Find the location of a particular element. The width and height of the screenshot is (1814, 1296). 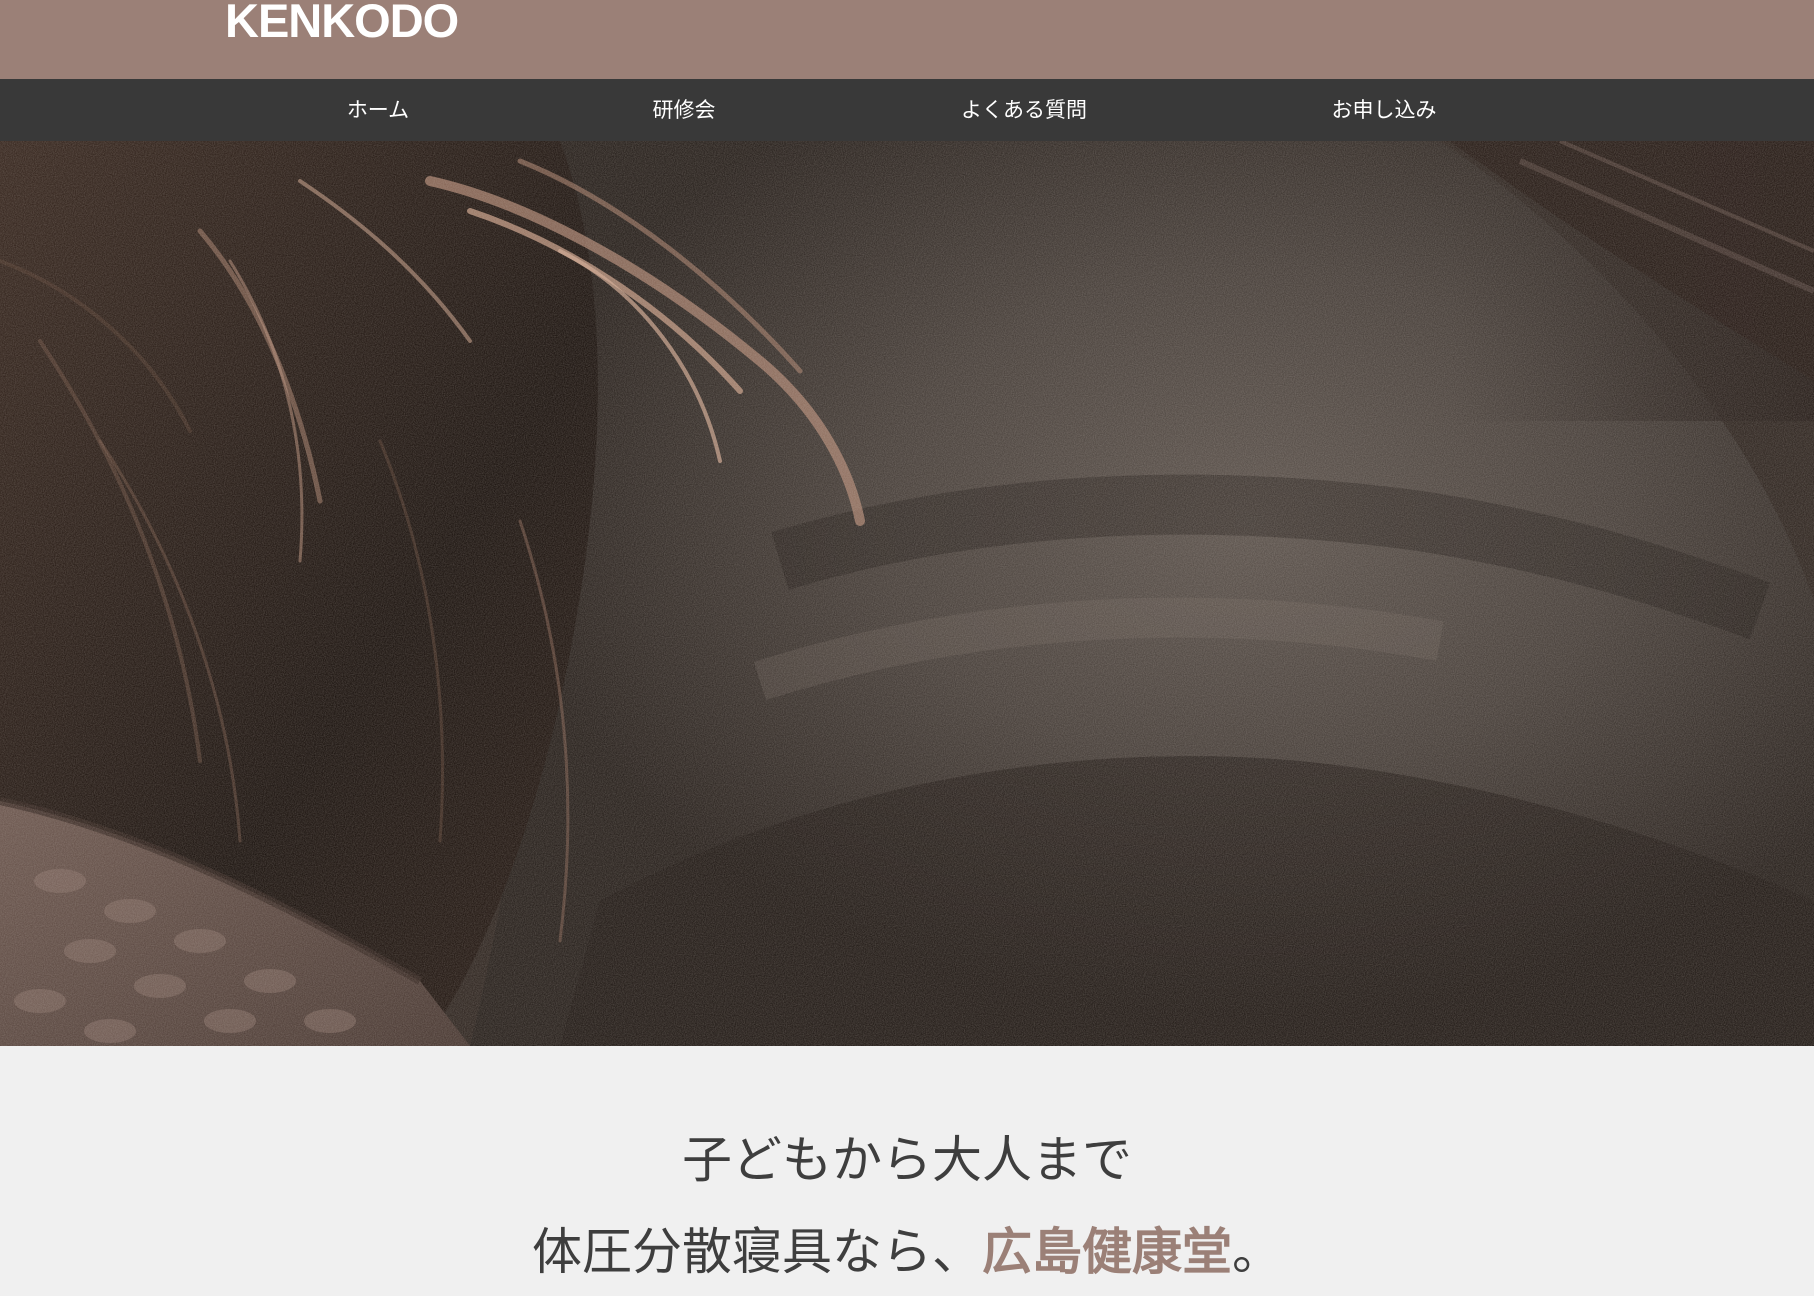

tagline-line-2: 体圧分散寝具なら、広島健康堂。 is located at coordinates (907, 1252).